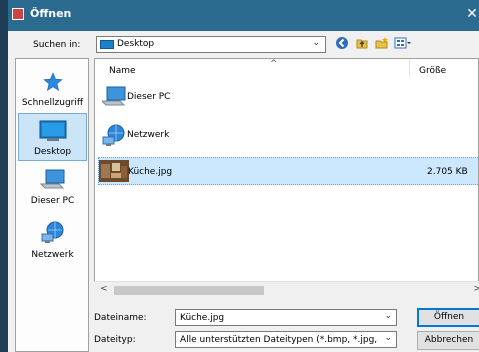 This screenshot has width=479, height=352. I want to click on list-item-selected: Küche.jpg 2.705 KB, so click(288, 171).